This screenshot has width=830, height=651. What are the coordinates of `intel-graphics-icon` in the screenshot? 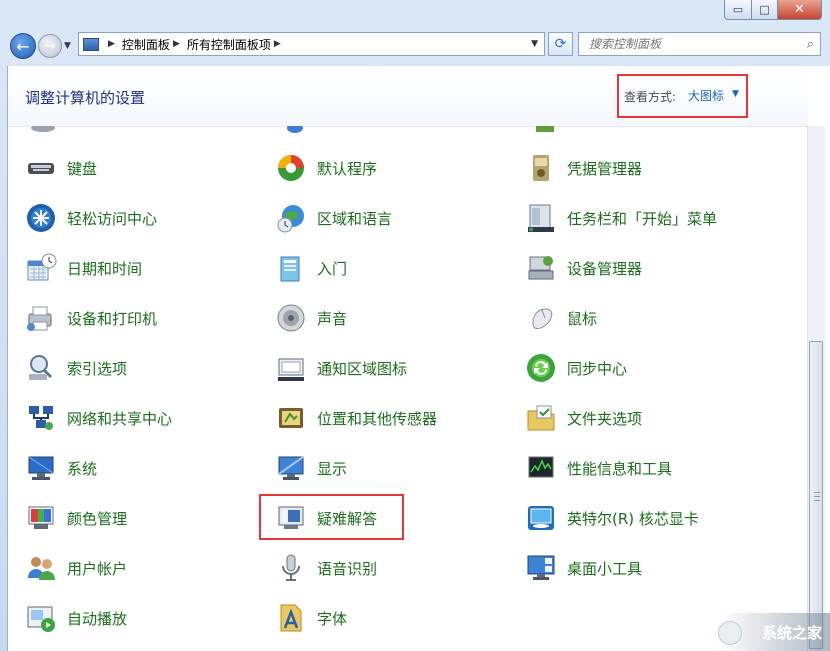 It's located at (541, 518).